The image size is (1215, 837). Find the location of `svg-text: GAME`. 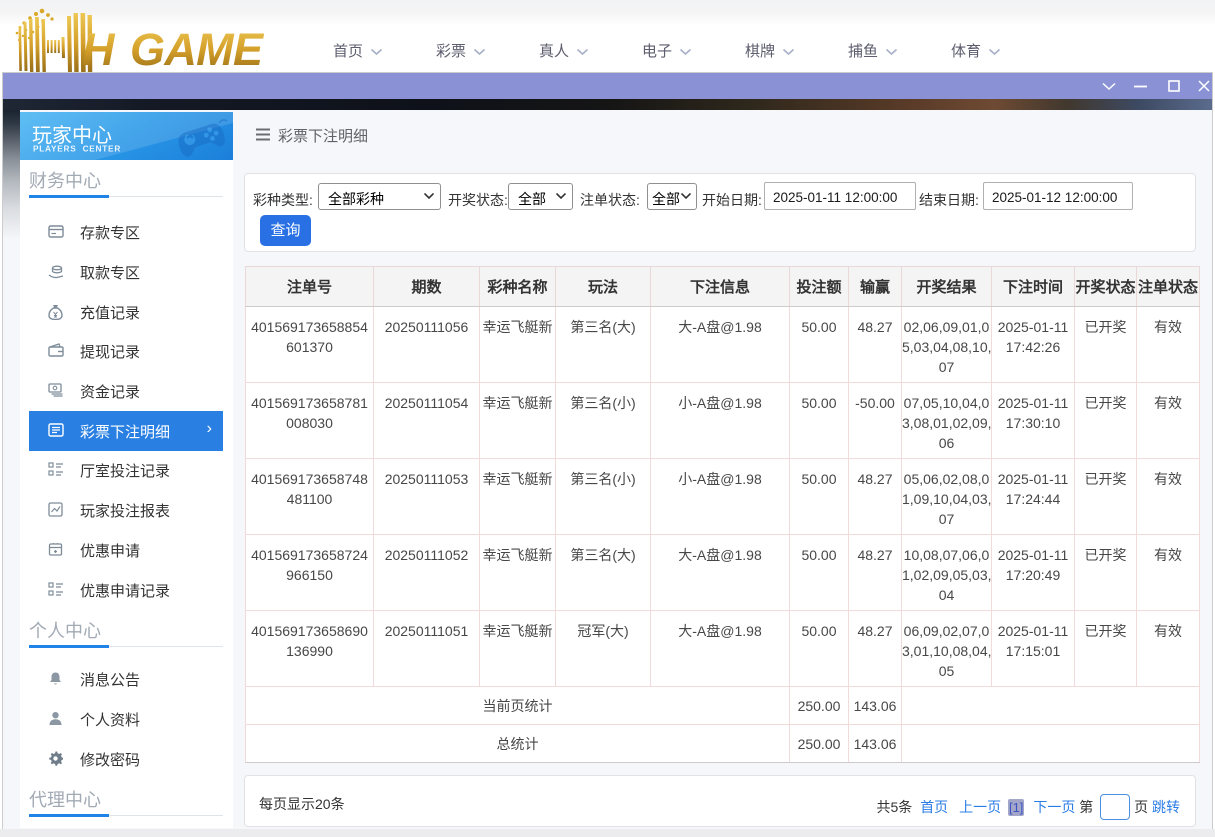

svg-text: GAME is located at coordinates (197, 49).